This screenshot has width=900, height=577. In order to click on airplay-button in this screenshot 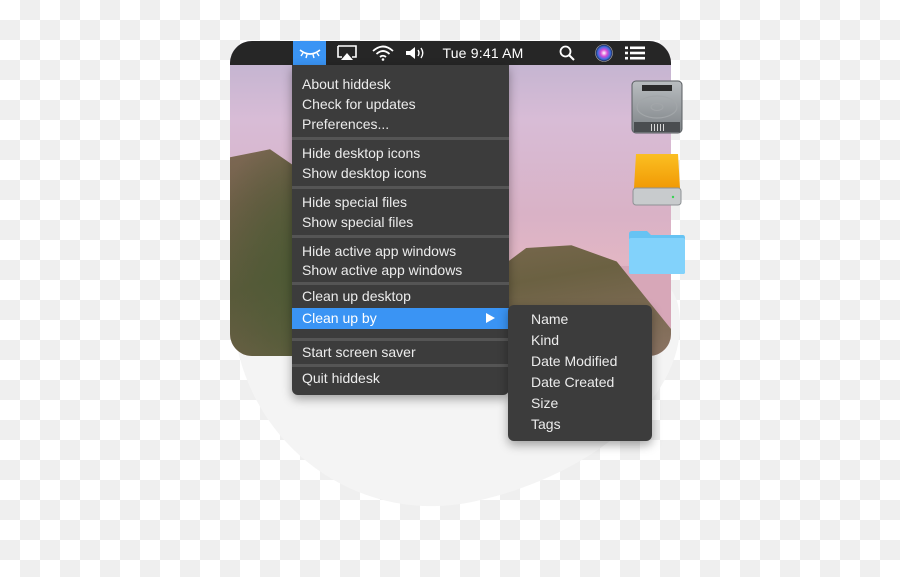, I will do `click(347, 53)`.